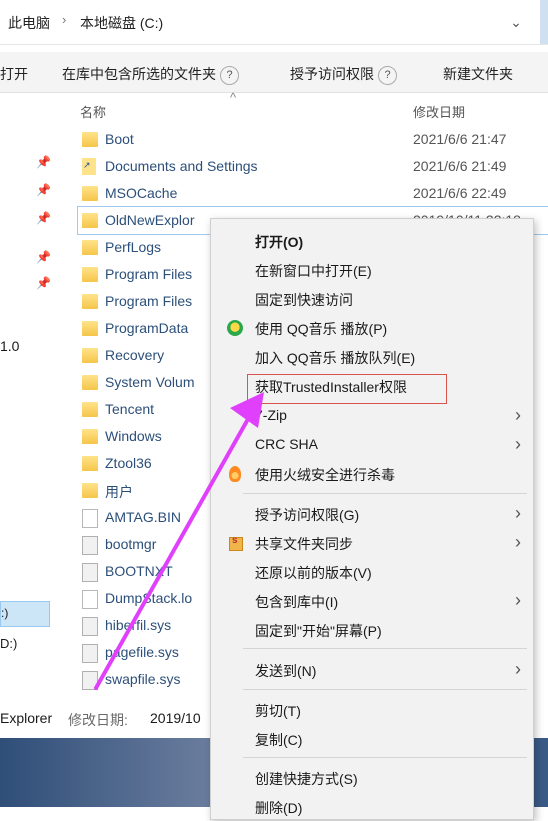 The height and width of the screenshot is (821, 548). What do you see at coordinates (274, 72) in the screenshot?
I see `ribbon-toolbar: 打开 在库中包含所选的文件夹? 授予访问权限? 新建文件夹` at bounding box center [274, 72].